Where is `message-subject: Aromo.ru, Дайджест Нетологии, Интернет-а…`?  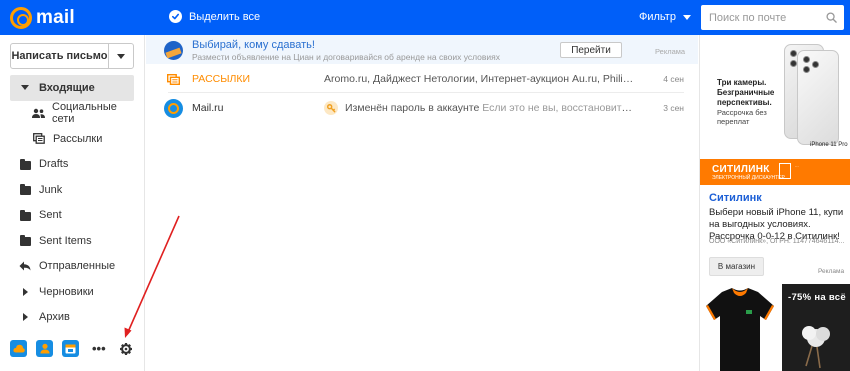 message-subject: Aromo.ru, Дайджест Нетологии, Интернет-а… is located at coordinates (480, 79).